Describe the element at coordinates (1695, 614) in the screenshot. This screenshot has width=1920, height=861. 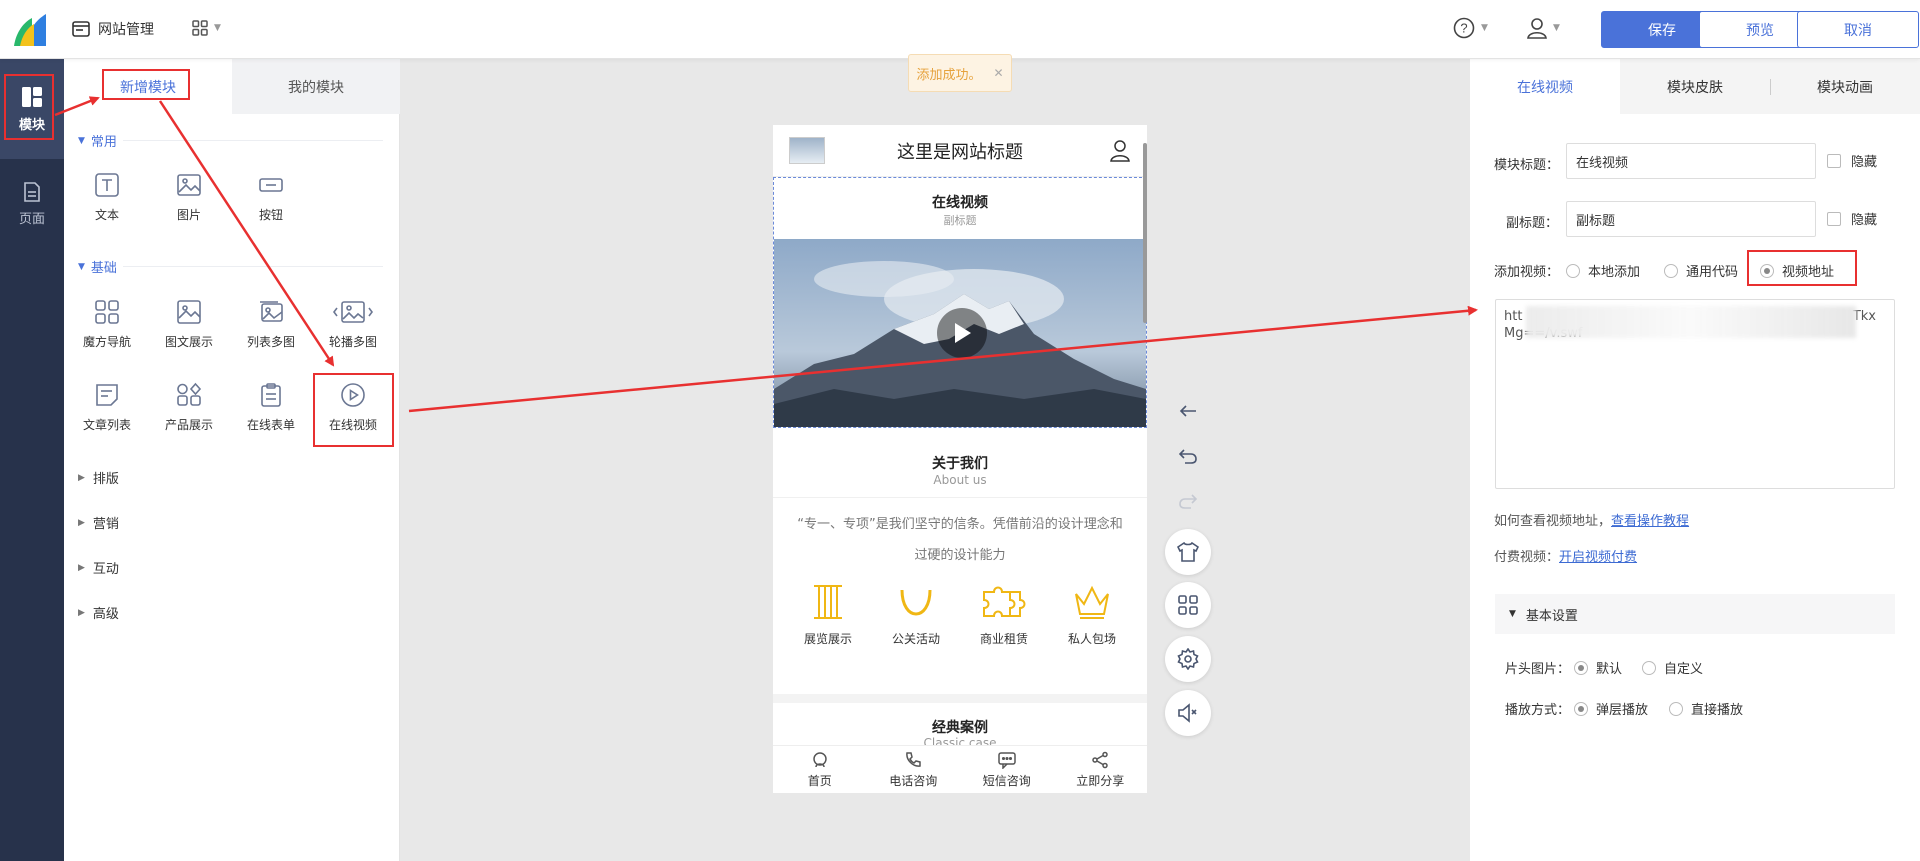
I see `basic-settings-header: ▼ 基本设置` at that location.